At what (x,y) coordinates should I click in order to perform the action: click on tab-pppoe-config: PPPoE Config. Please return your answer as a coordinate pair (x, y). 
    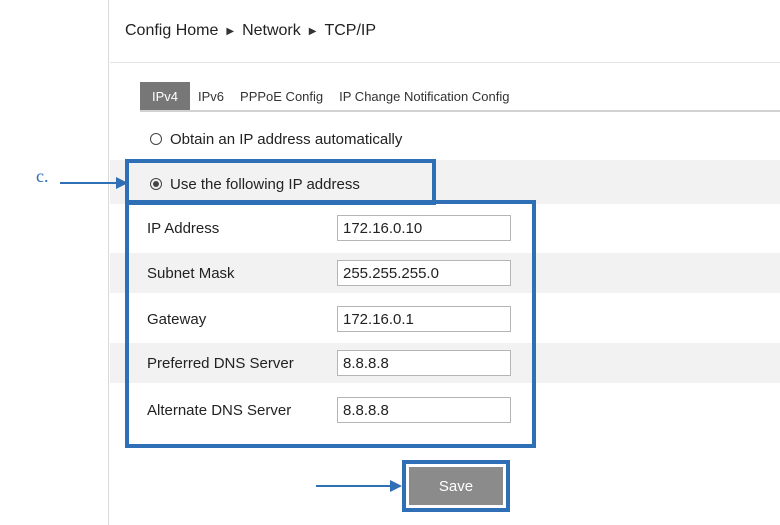
    Looking at the image, I should click on (281, 96).